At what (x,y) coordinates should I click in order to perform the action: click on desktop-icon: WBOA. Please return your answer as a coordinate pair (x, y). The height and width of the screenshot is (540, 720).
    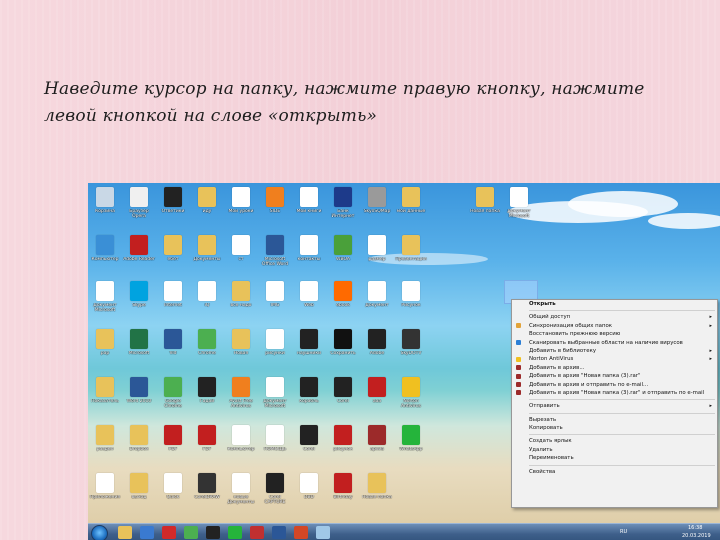
    Looking at the image, I should click on (343, 257).